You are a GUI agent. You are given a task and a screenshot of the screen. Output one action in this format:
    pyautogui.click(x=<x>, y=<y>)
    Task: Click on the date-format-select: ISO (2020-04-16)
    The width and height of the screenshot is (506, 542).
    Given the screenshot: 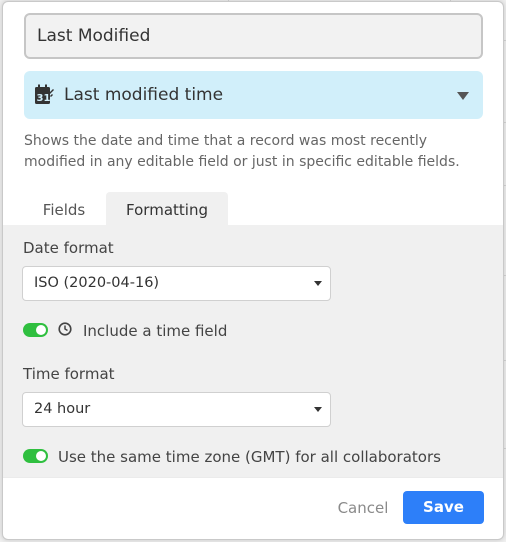 What is the action you would take?
    pyautogui.click(x=176, y=283)
    